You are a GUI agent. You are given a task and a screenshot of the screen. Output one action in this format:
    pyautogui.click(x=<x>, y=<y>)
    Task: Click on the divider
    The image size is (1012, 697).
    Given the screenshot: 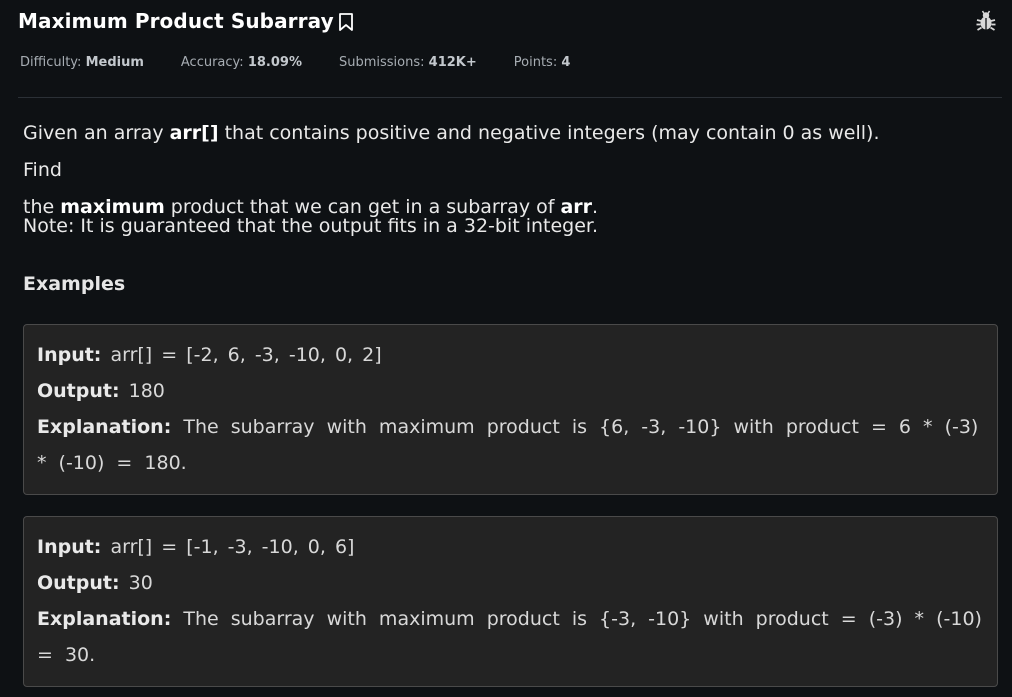 What is the action you would take?
    pyautogui.click(x=510, y=97)
    